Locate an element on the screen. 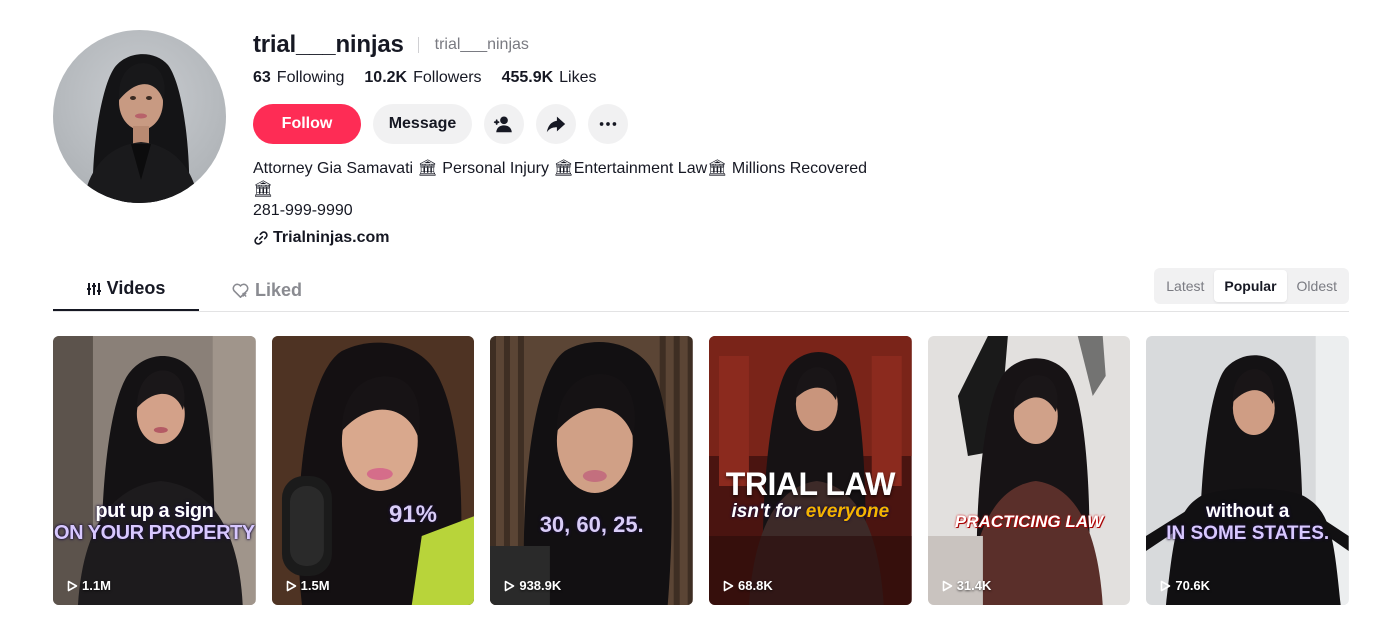 Image resolution: width=1391 pixels, height=617 pixels. tab-liked: Liked is located at coordinates (267, 290).